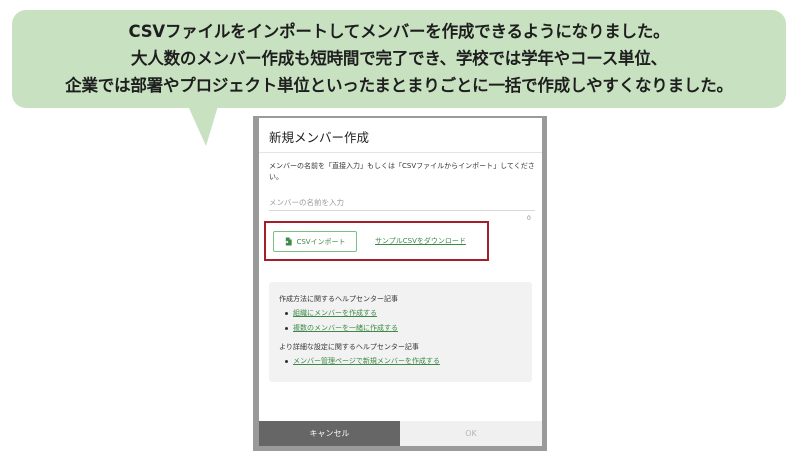 This screenshot has height=461, width=800. I want to click on member-name-input, so click(402, 203).